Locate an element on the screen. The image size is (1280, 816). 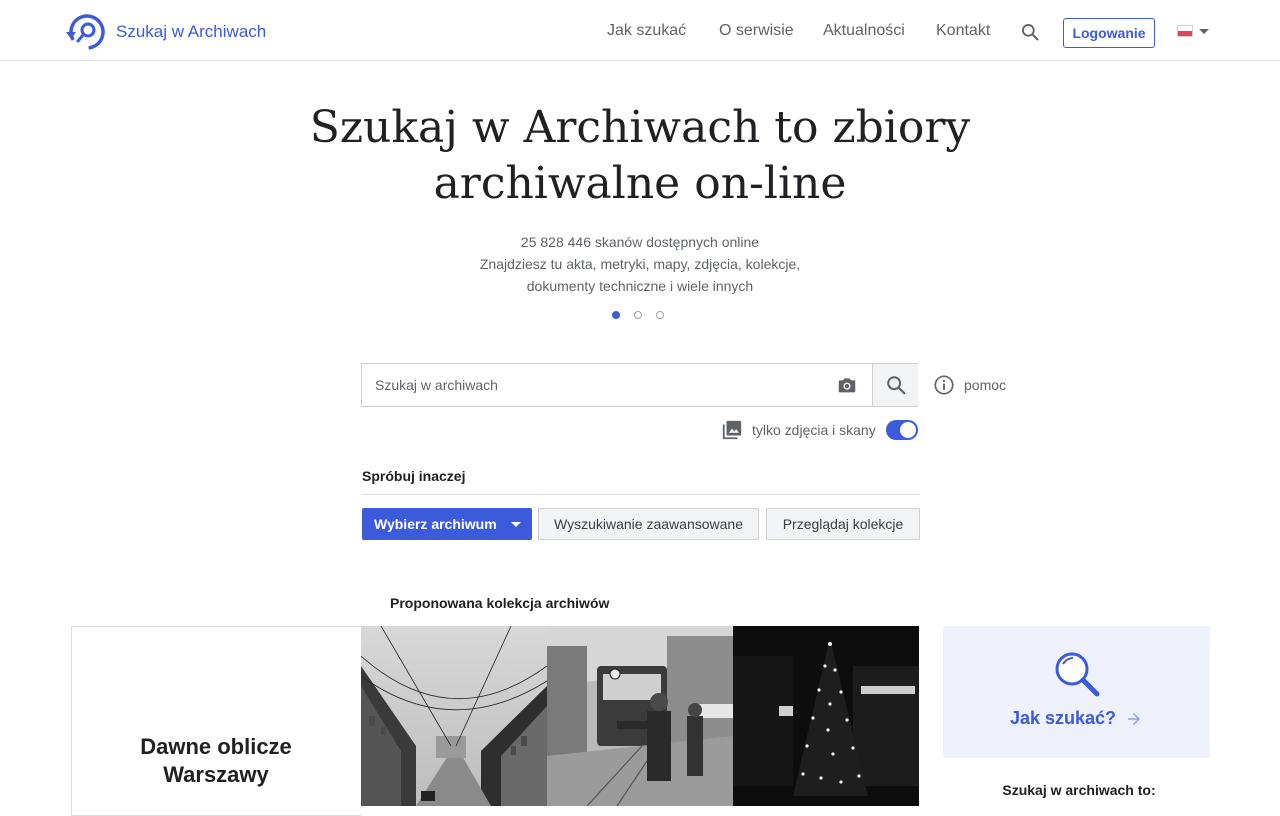
search-submit-button is located at coordinates (895, 385).